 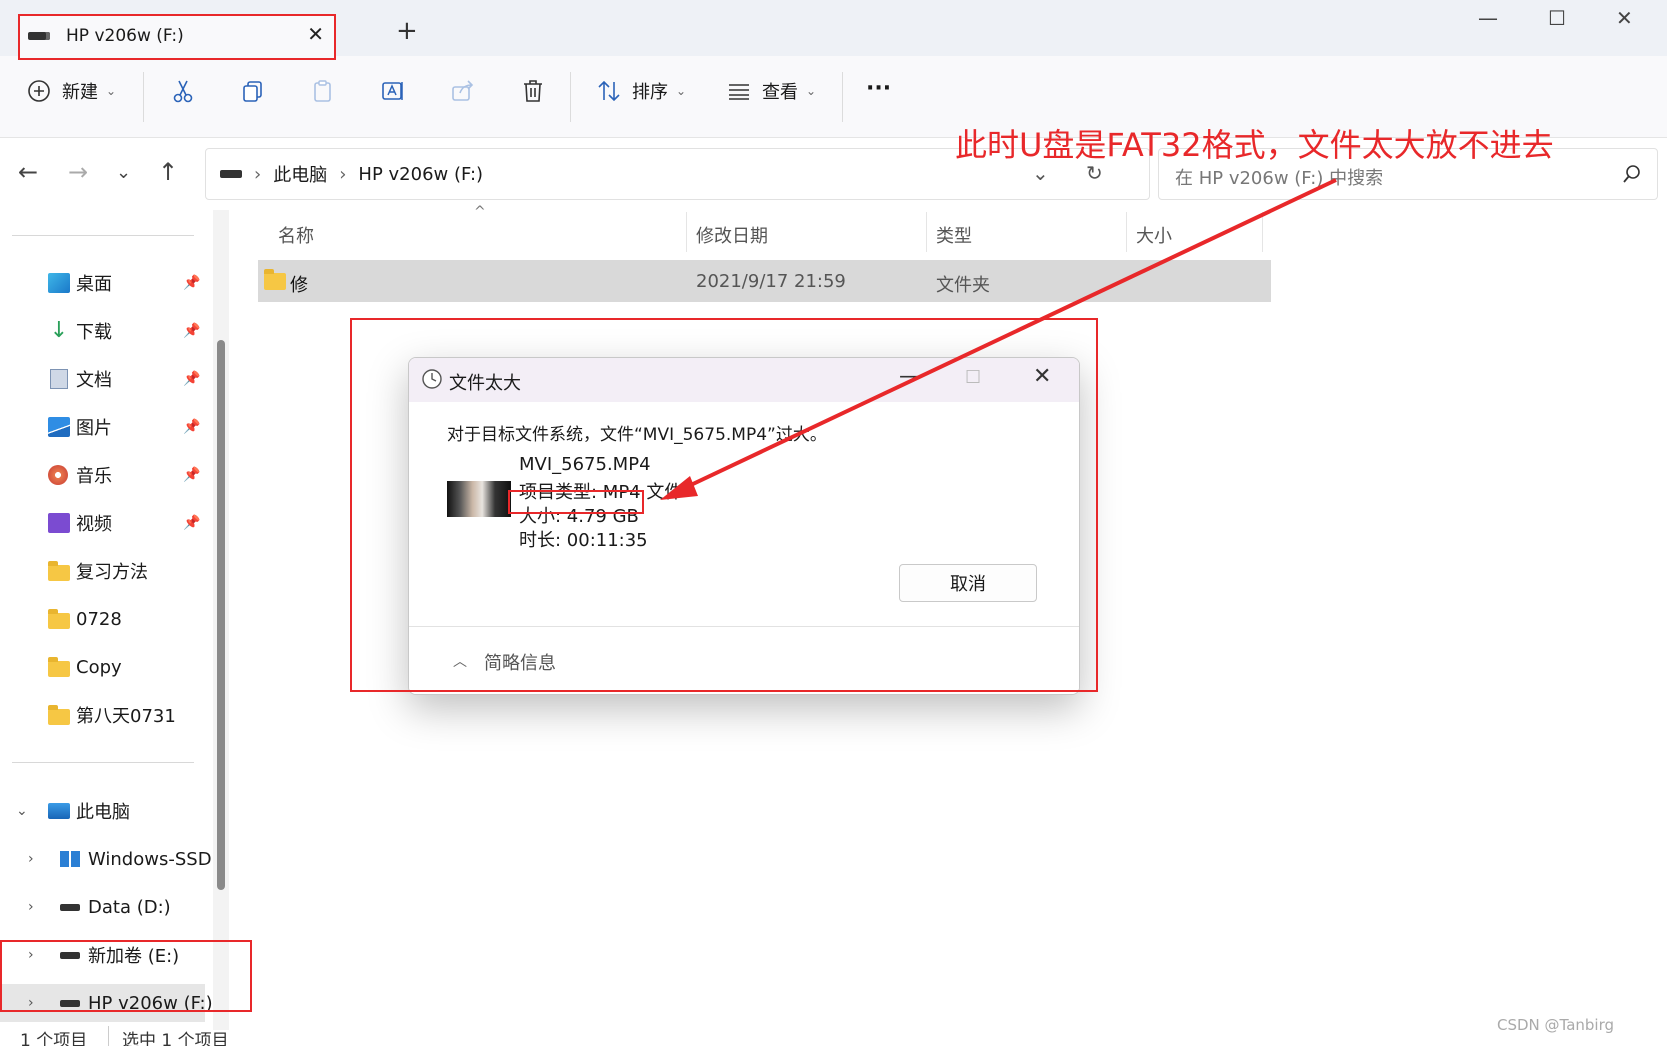 What do you see at coordinates (1624, 18) in the screenshot?
I see `close-window-icon: ✕` at bounding box center [1624, 18].